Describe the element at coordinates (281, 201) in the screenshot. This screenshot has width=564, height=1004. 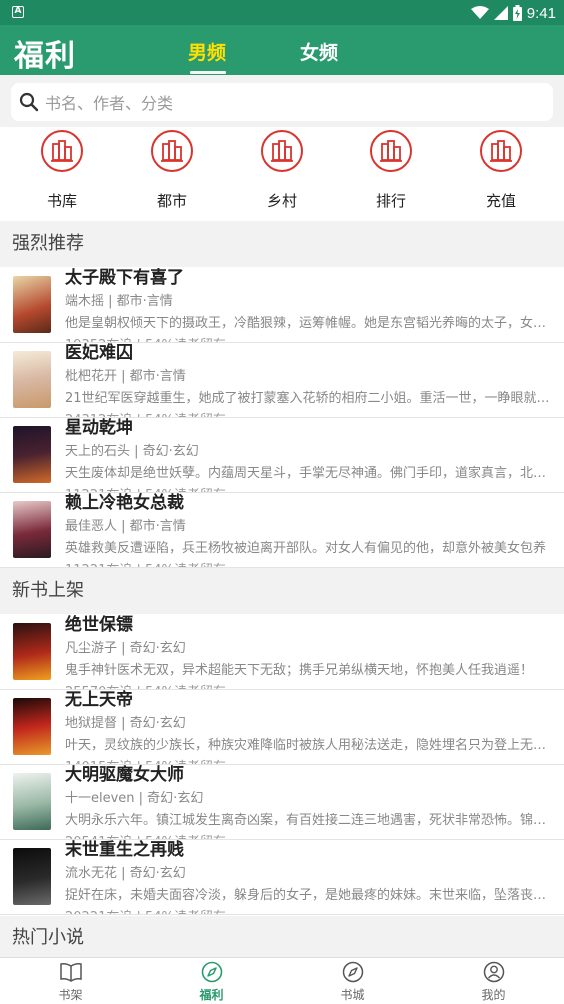
I see `category-label: 乡村` at that location.